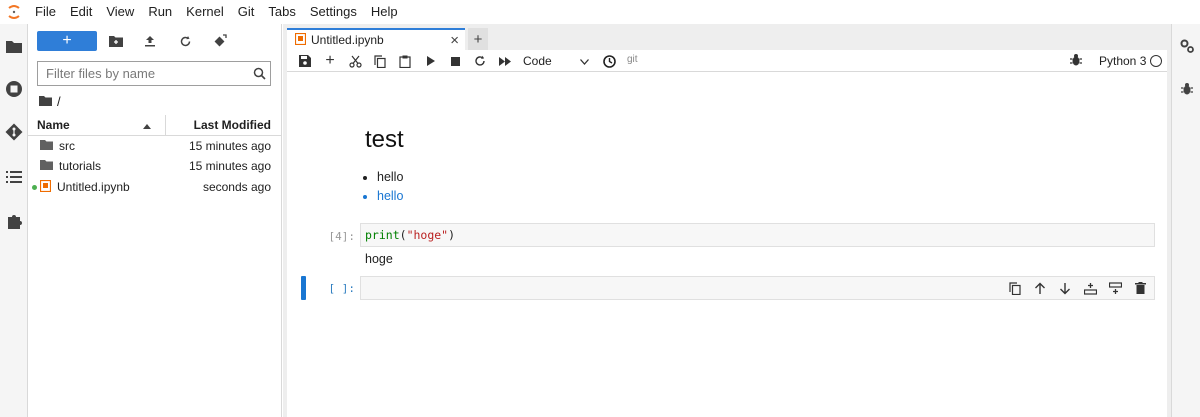  I want to click on move-up-icon, so click(1040, 288).